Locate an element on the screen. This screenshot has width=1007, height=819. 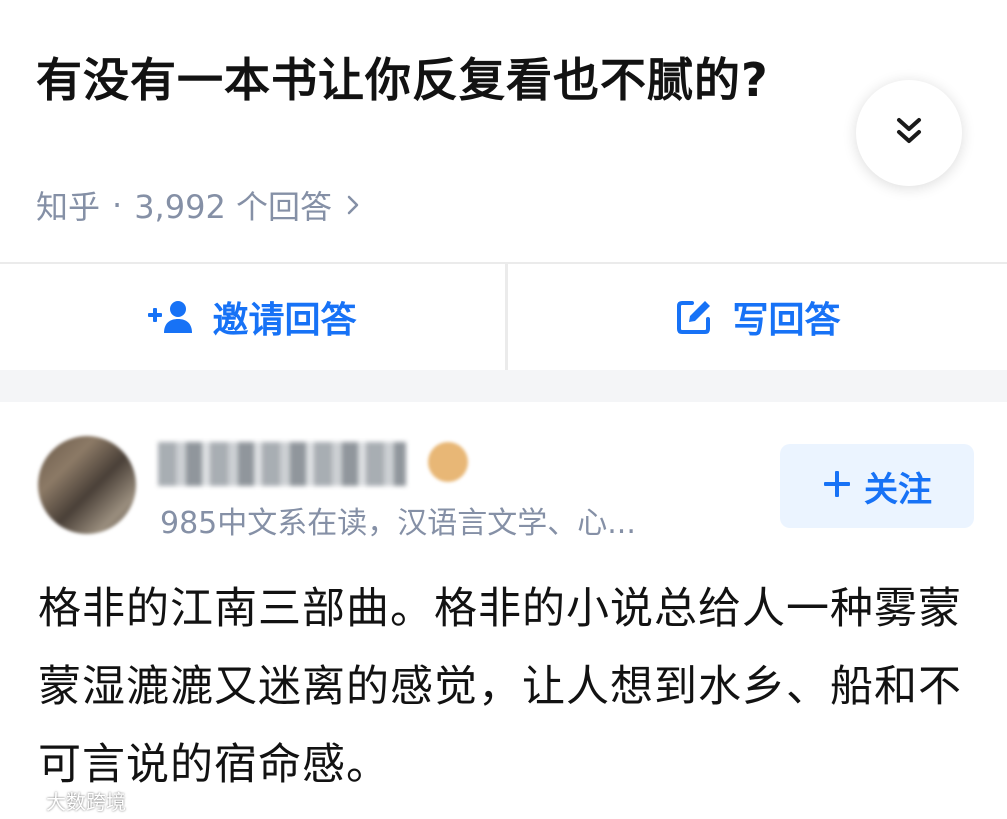
author-badge-icon is located at coordinates (448, 462).